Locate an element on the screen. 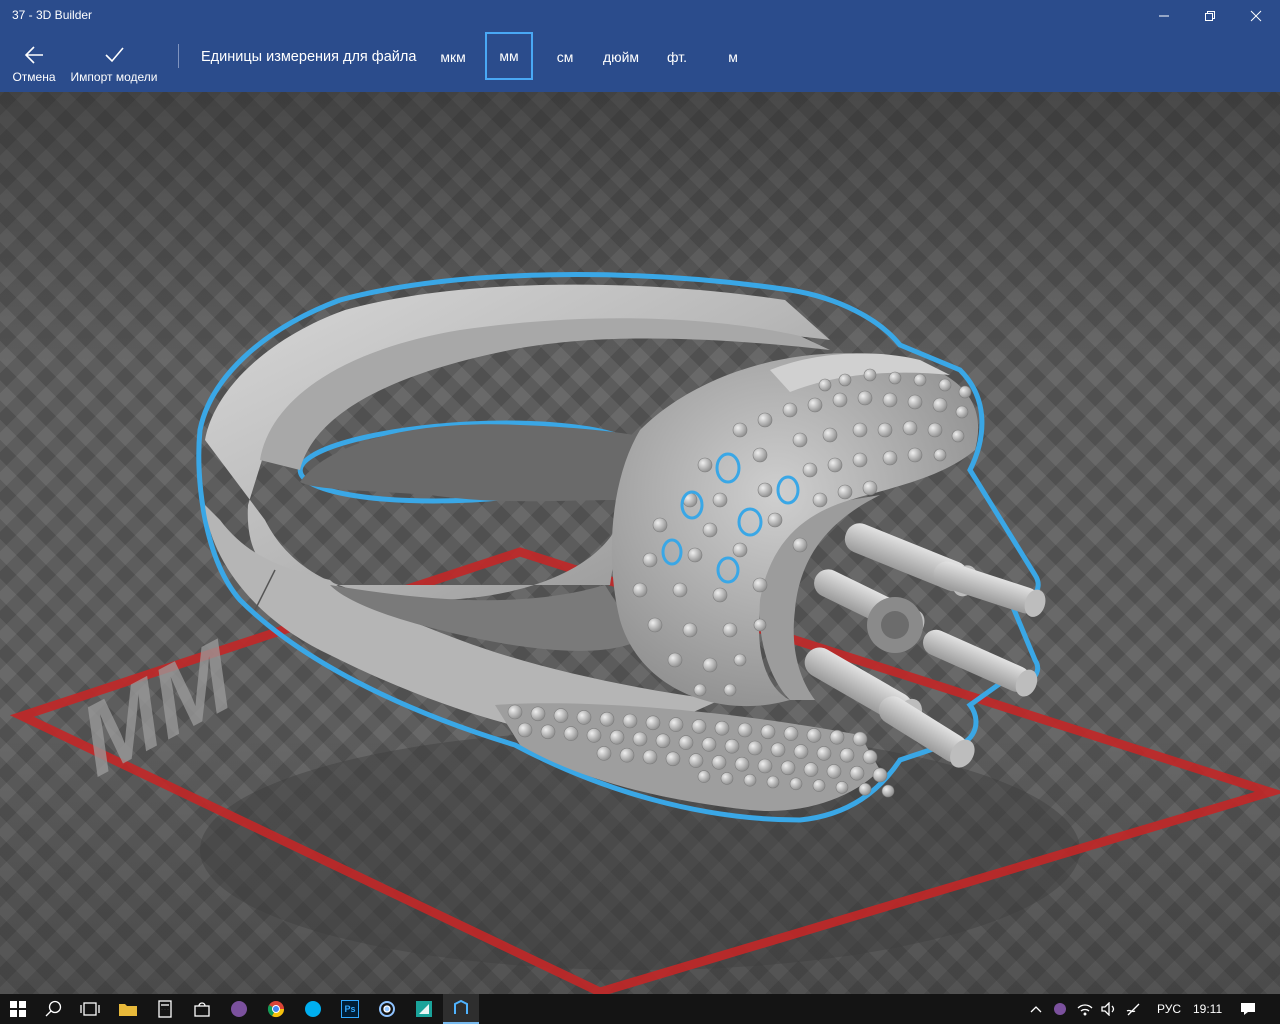 The width and height of the screenshot is (1280, 1024). unit-option-cm: см is located at coordinates (565, 57).